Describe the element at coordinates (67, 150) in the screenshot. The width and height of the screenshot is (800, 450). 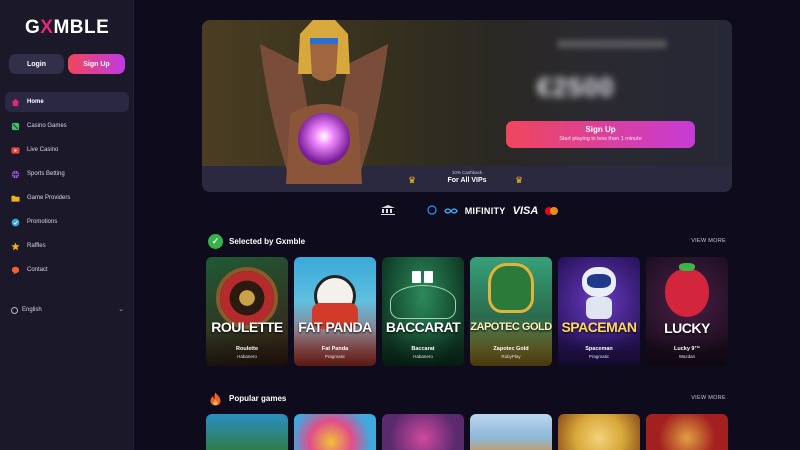
I see `sidebar-item-live-casino: Live Casino` at that location.